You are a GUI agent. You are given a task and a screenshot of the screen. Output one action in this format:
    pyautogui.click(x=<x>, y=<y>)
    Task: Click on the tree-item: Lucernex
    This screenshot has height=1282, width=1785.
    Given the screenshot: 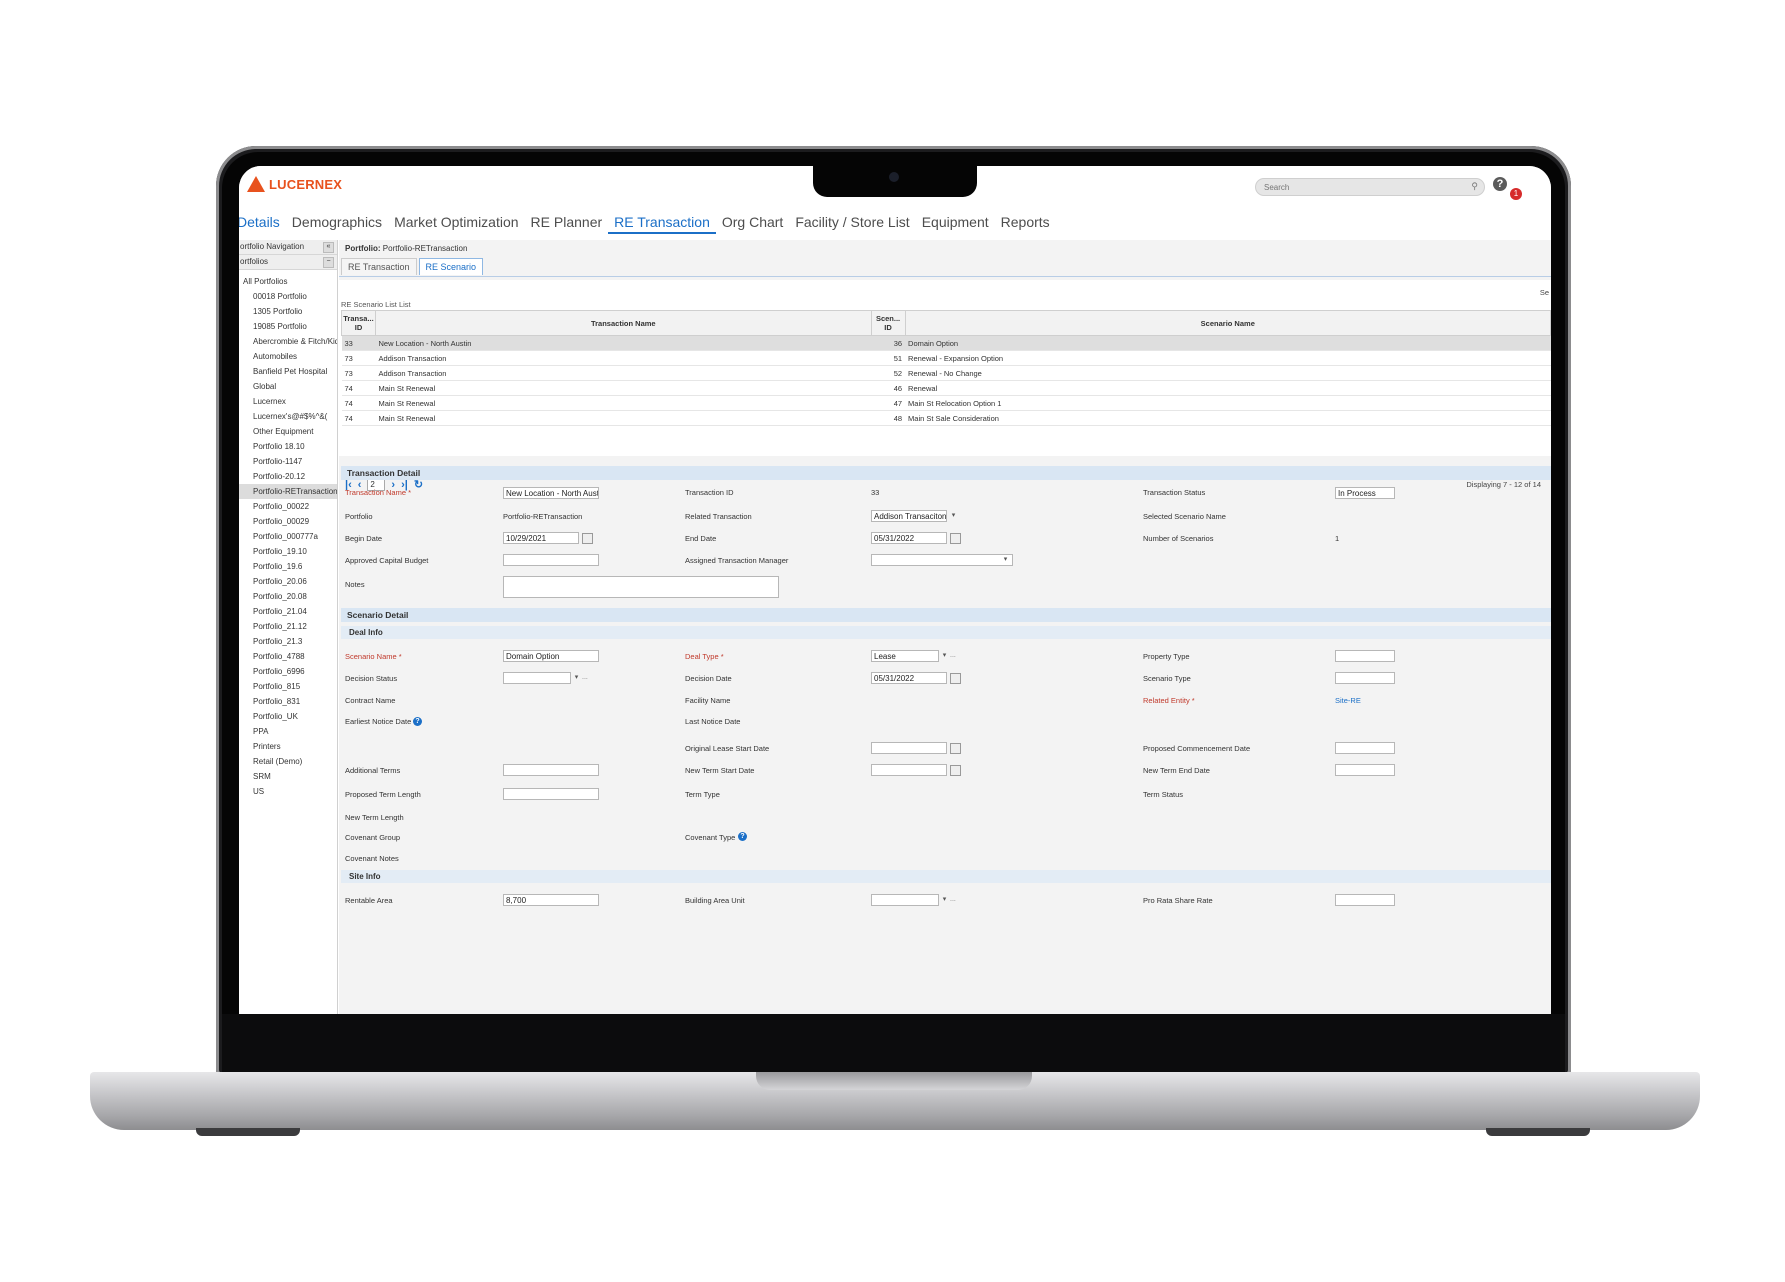 What is the action you would take?
    pyautogui.click(x=288, y=401)
    